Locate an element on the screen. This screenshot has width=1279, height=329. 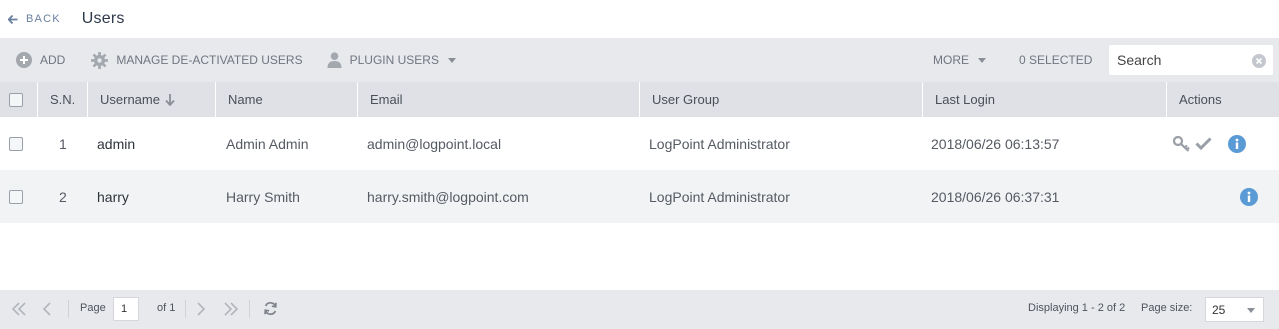
cell-name: Harry Smith is located at coordinates (263, 196).